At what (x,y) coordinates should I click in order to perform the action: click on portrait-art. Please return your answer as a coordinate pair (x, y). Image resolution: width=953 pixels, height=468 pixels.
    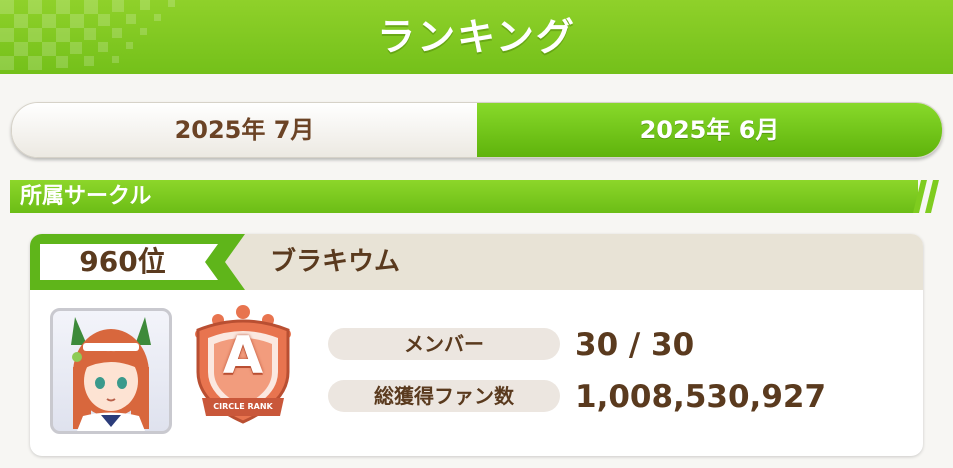
    Looking at the image, I should click on (111, 374).